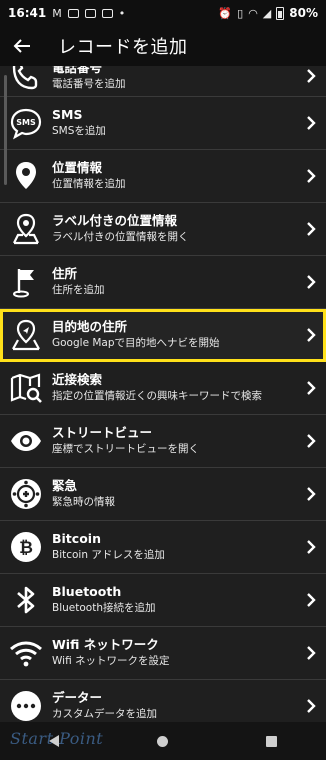 The width and height of the screenshot is (326, 760). I want to click on bitcoin-icon: ₿, so click(26, 547).